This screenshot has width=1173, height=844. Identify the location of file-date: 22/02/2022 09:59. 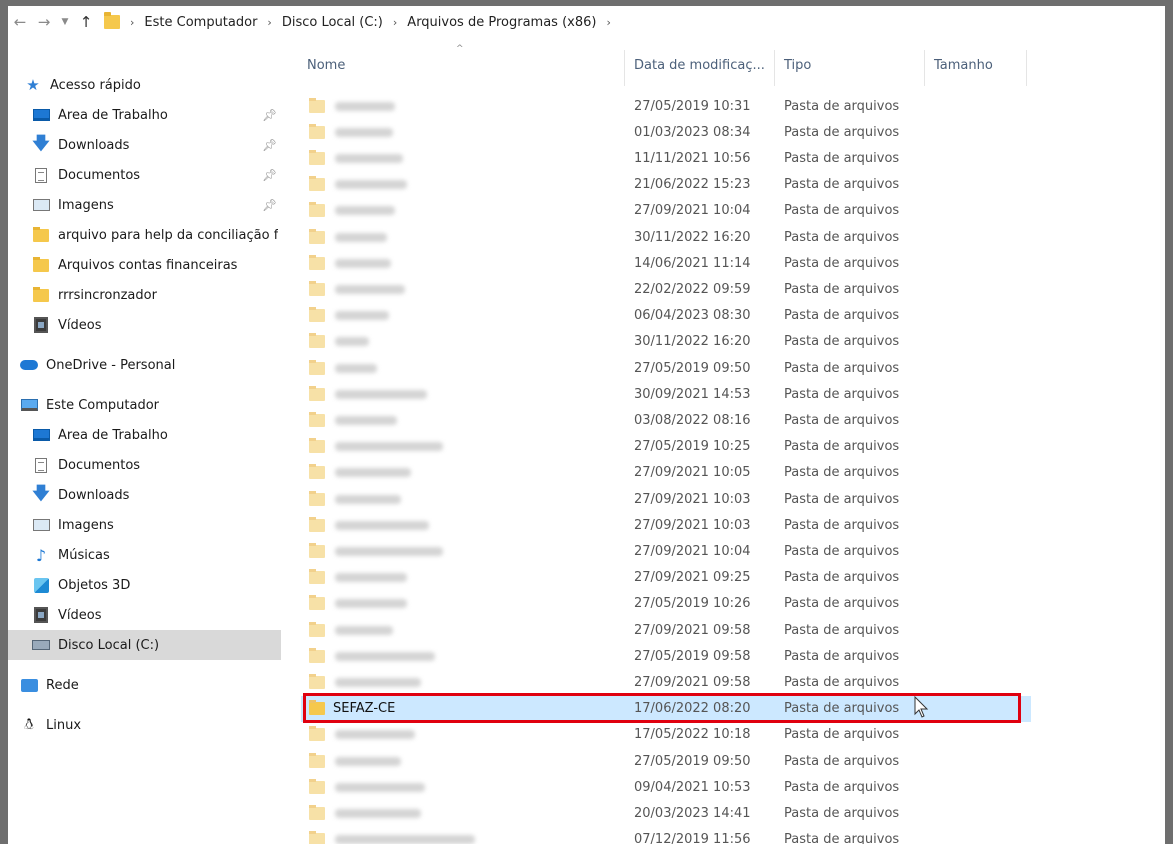
(692, 289).